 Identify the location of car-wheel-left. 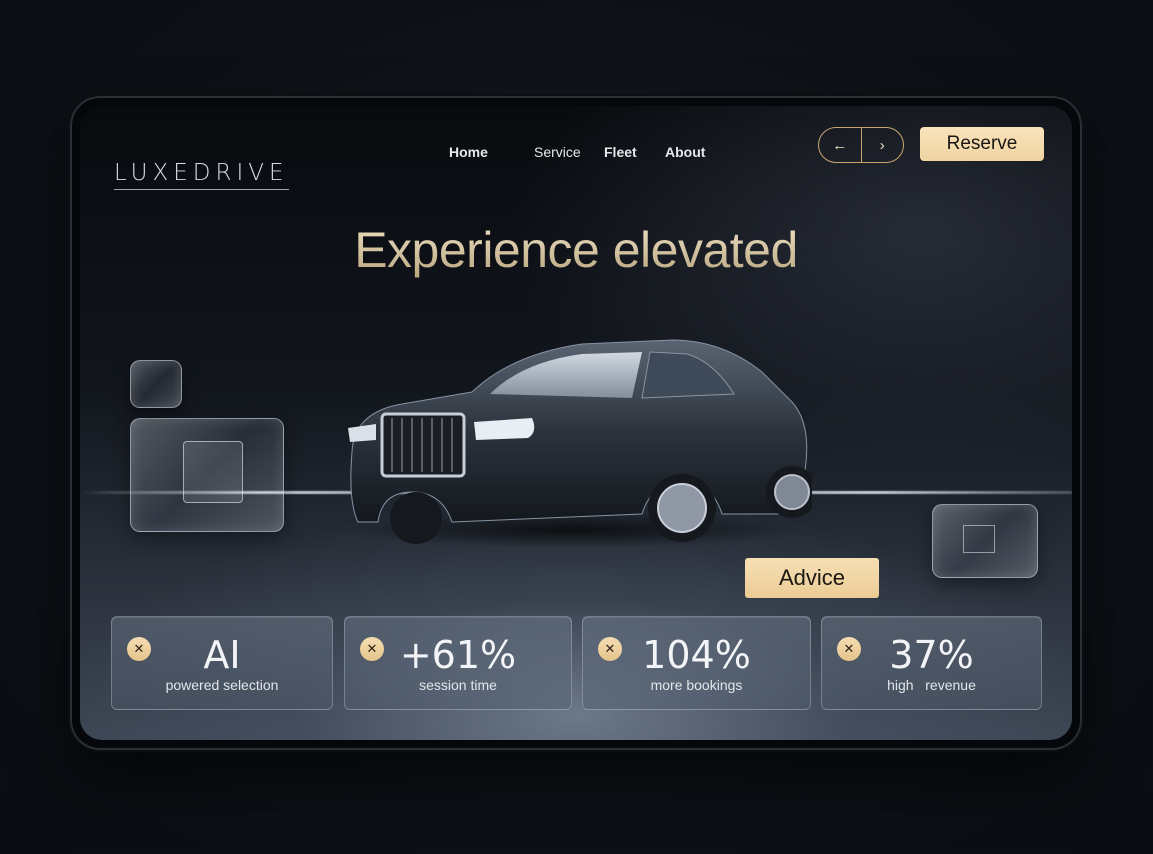
(416, 518).